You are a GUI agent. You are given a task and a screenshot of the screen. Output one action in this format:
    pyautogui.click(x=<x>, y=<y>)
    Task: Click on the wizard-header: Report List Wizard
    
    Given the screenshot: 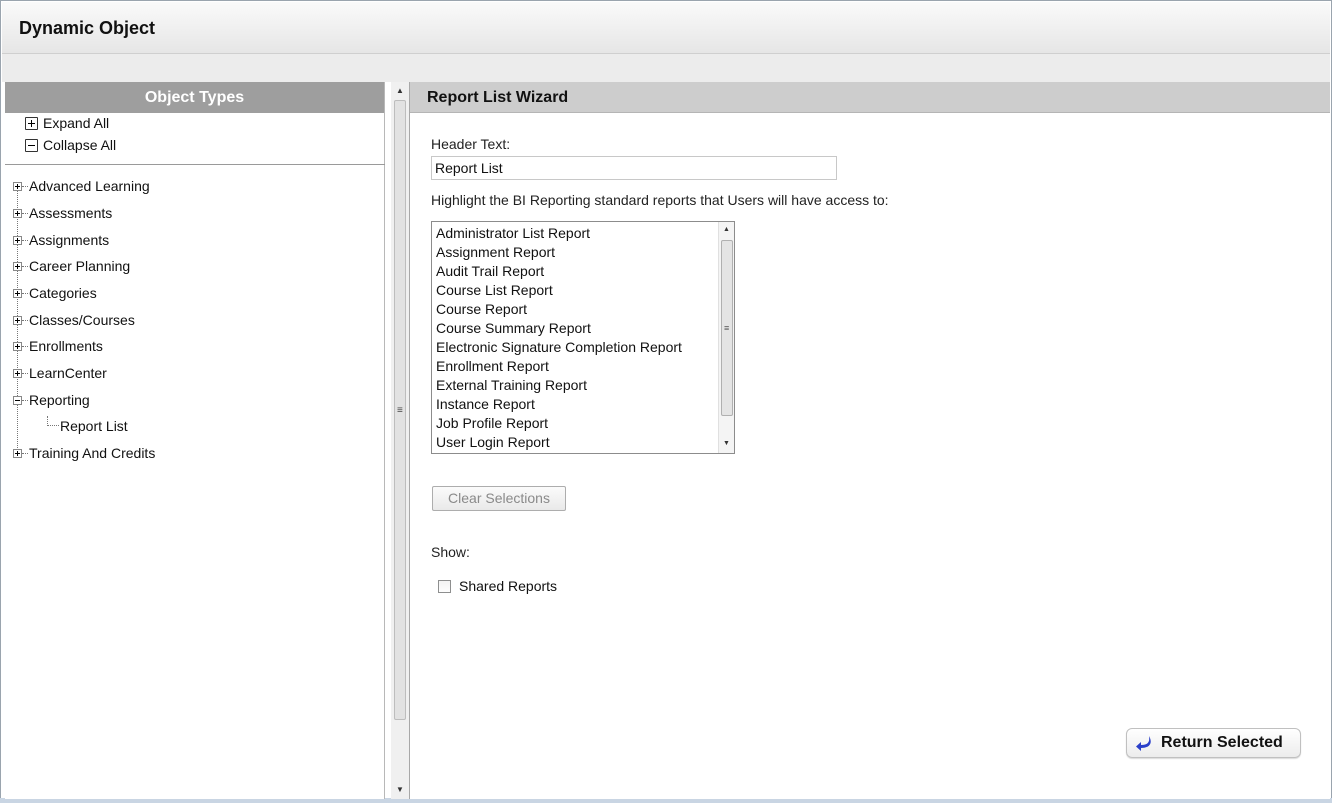 What is the action you would take?
    pyautogui.click(x=870, y=97)
    